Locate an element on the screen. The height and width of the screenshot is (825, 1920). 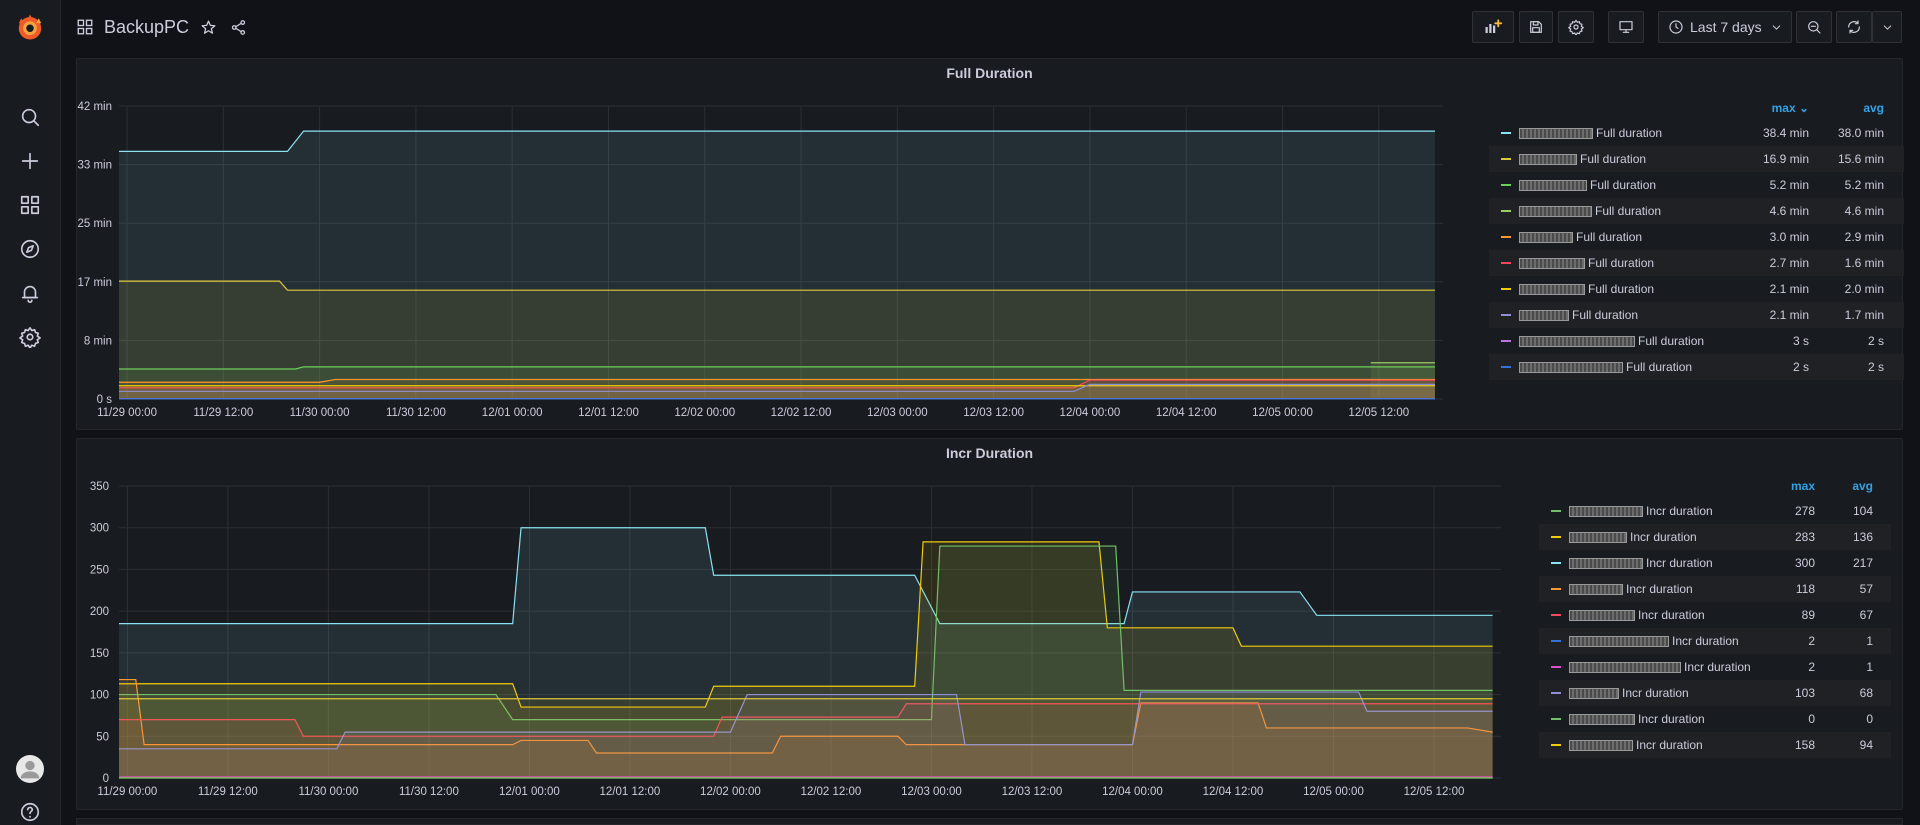
view-mode-button is located at coordinates (1626, 27).